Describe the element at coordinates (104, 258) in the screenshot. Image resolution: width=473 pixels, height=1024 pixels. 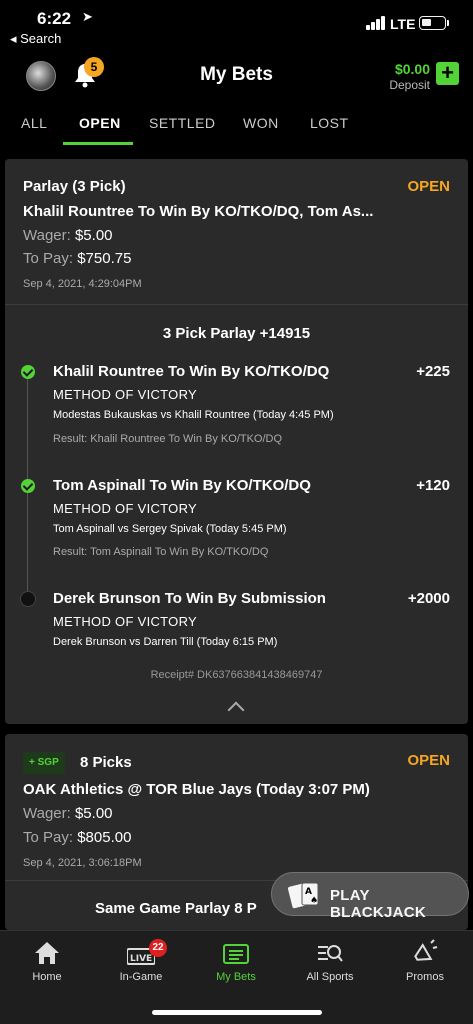
I see `to-pay-amount: $750.75` at that location.